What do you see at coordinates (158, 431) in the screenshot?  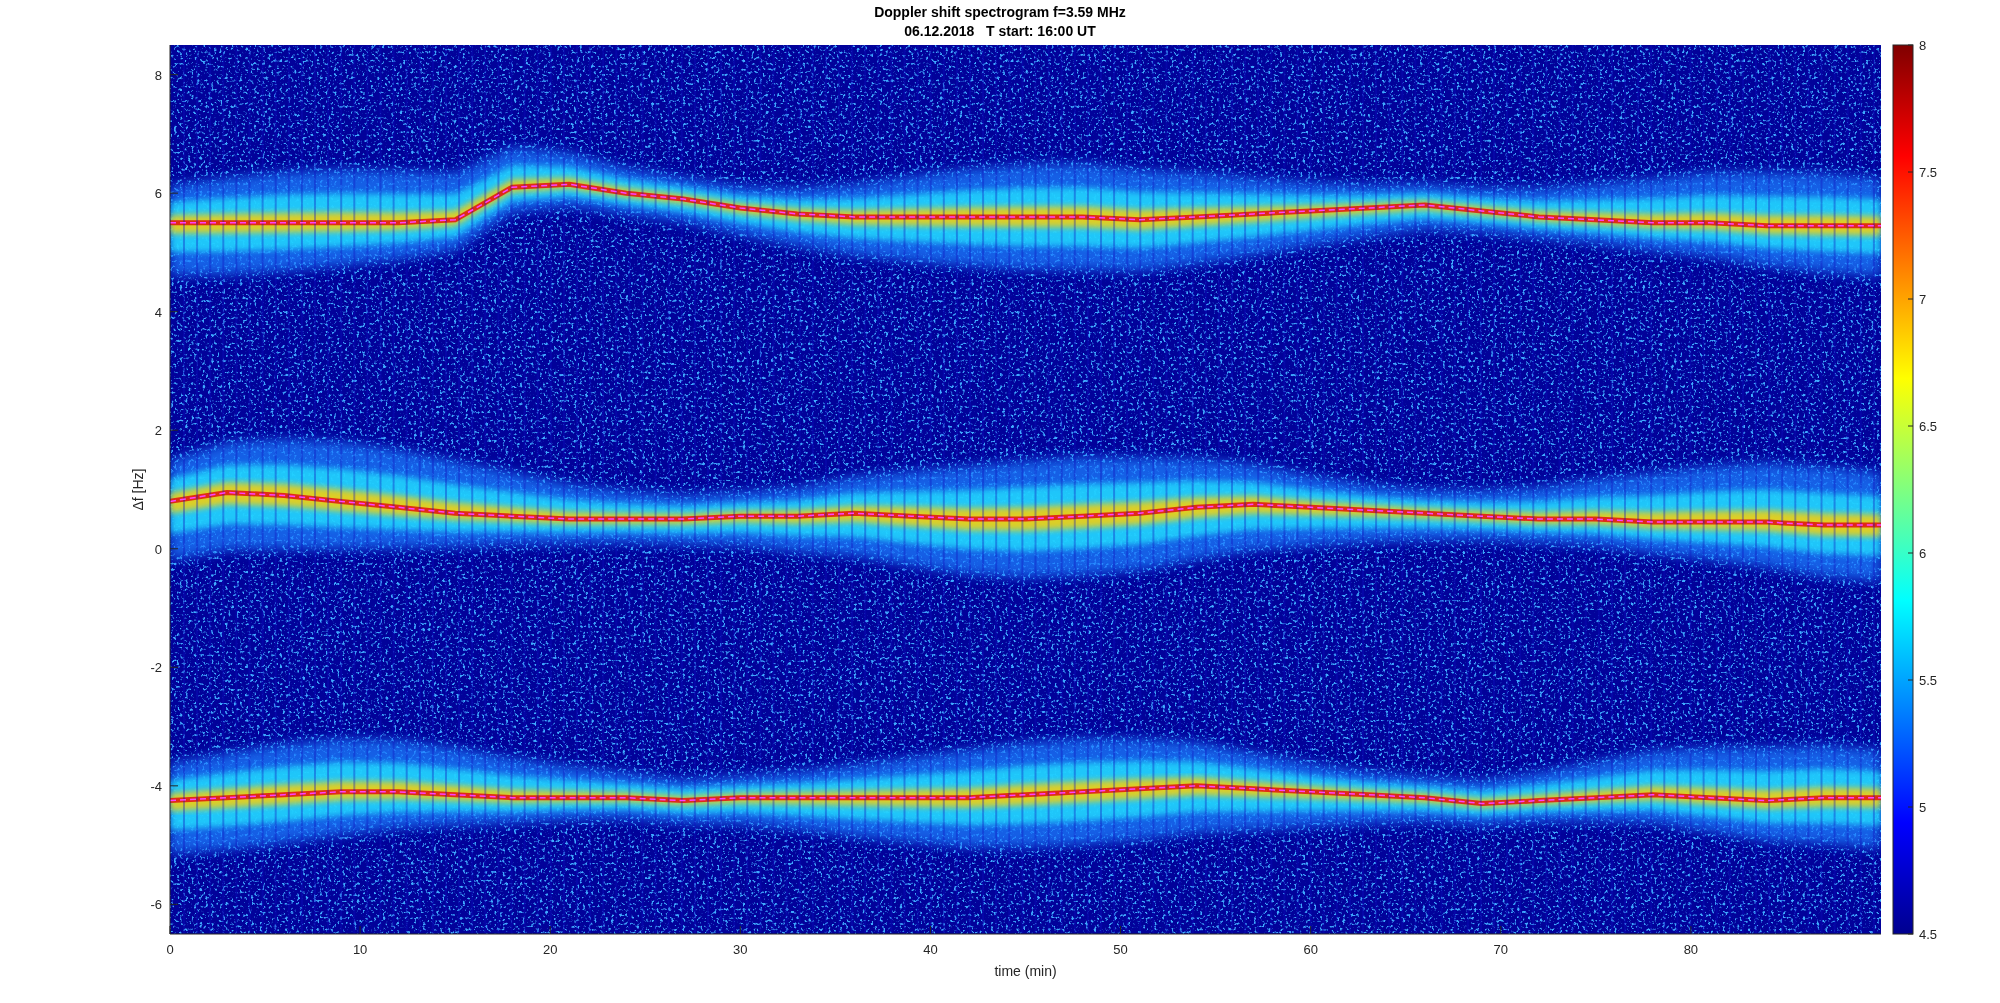 I see `y-tick-label: 2` at bounding box center [158, 431].